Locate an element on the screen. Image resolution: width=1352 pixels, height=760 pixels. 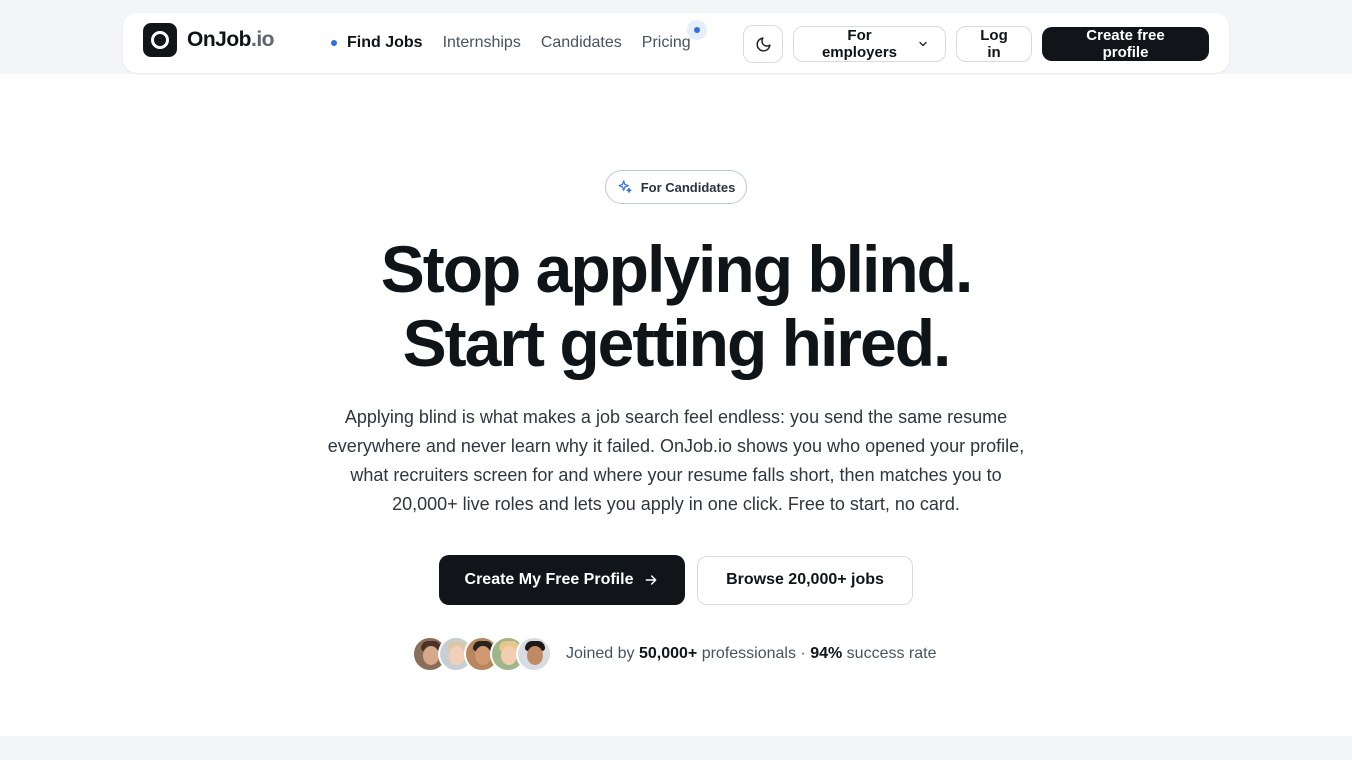
browse-jobs-button: Browse 20,000+ jobs is located at coordinates (805, 580).